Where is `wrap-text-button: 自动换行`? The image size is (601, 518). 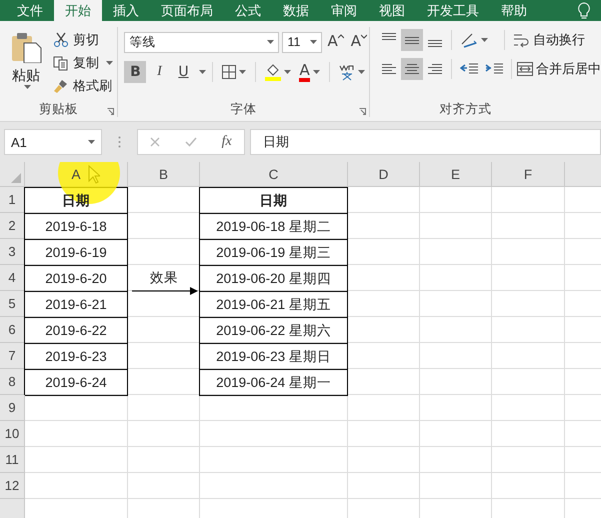
wrap-text-button: 自动换行 is located at coordinates (549, 40).